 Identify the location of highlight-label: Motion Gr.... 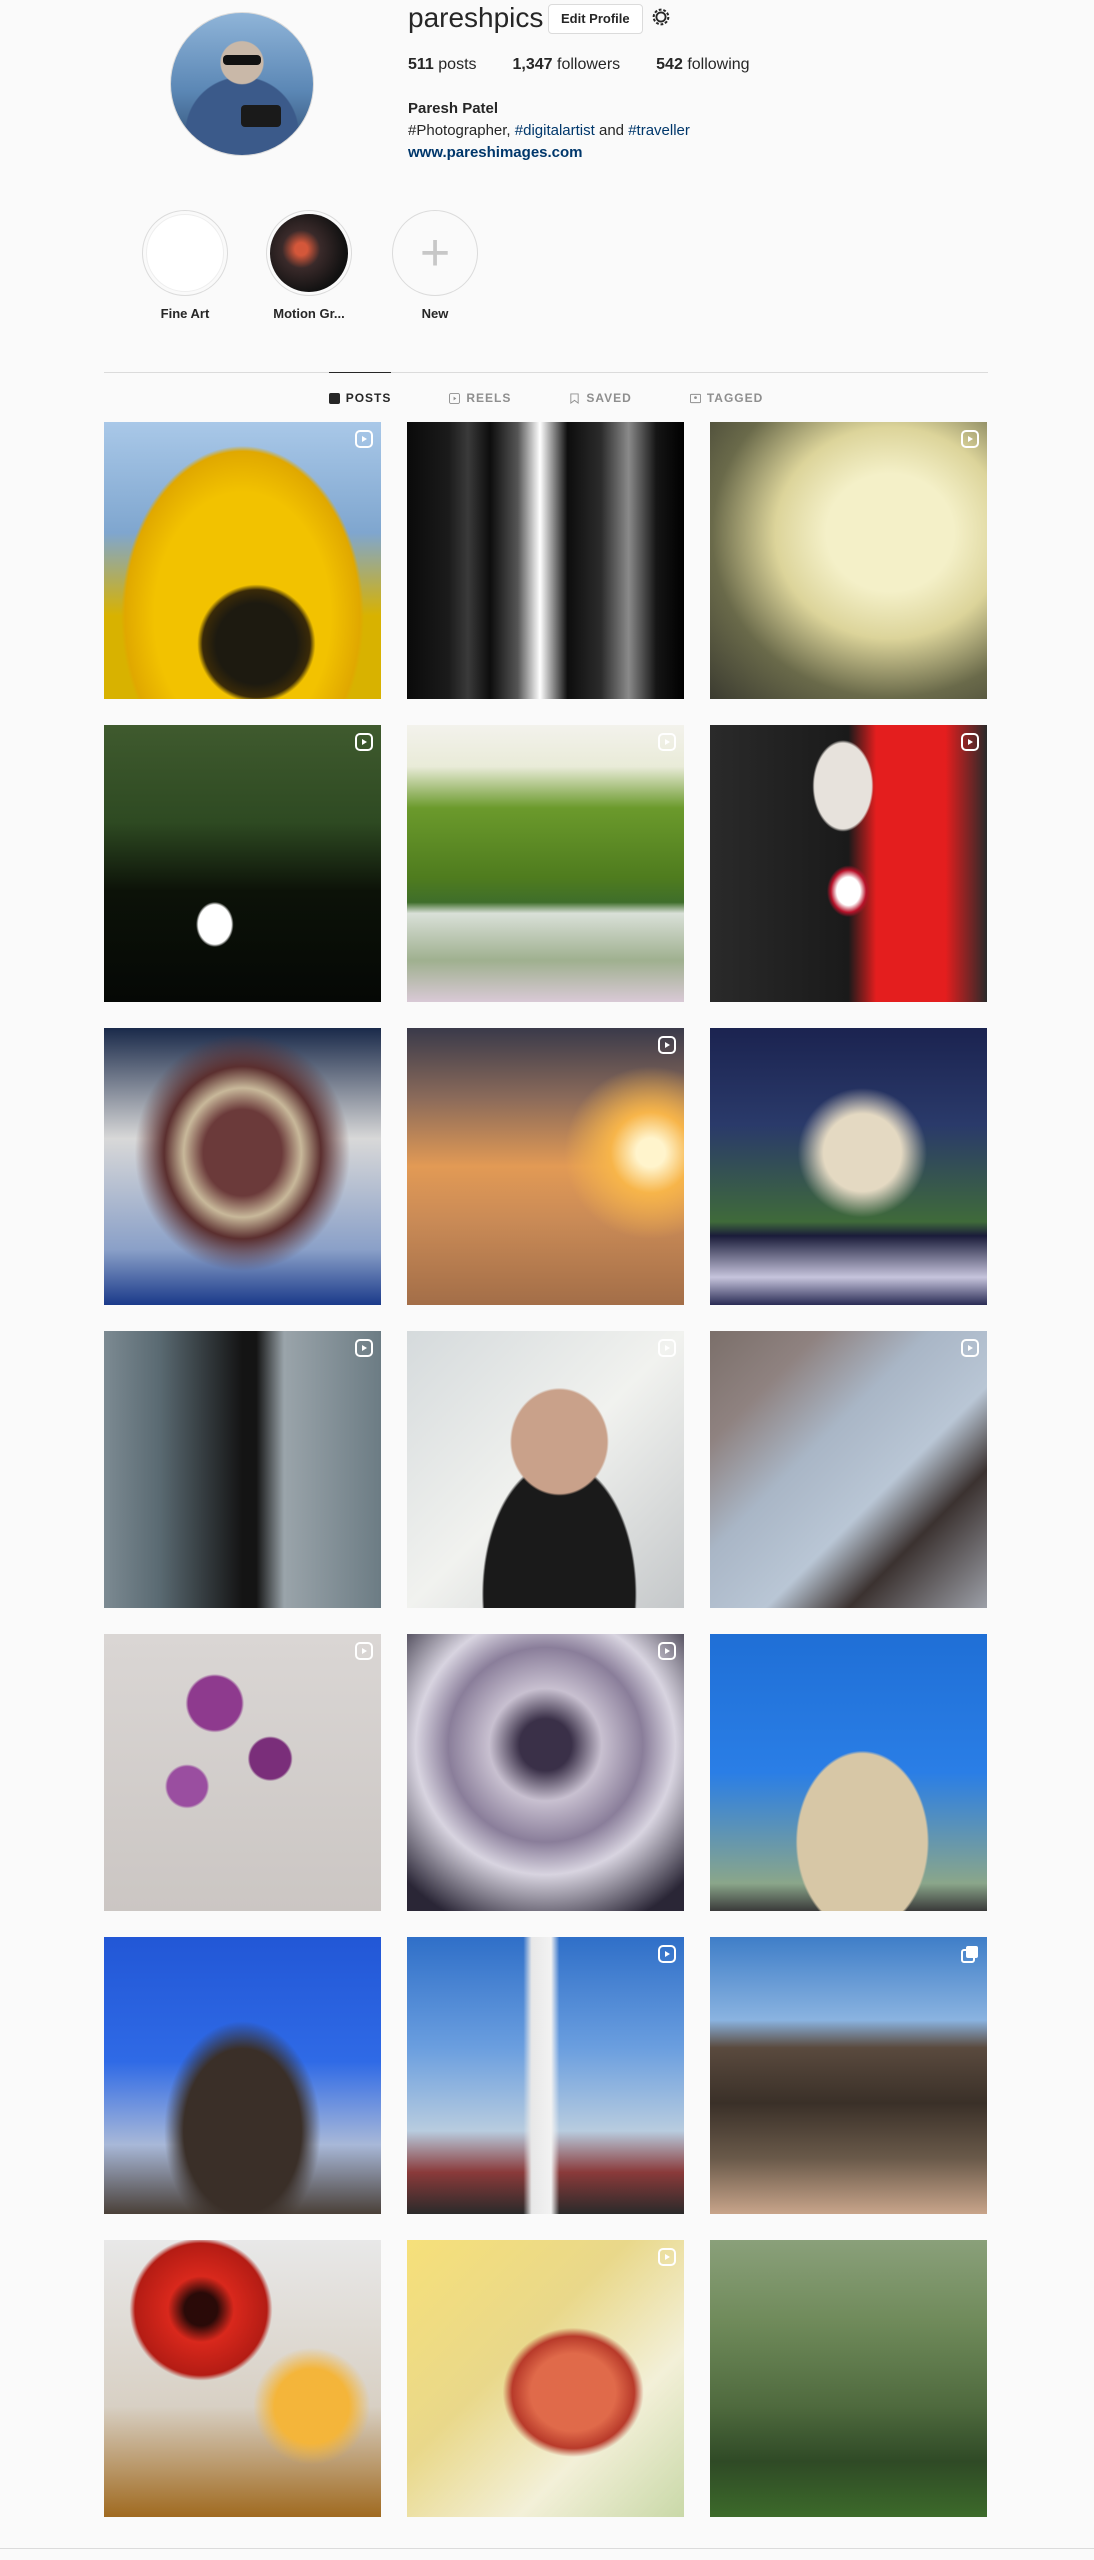
(309, 313).